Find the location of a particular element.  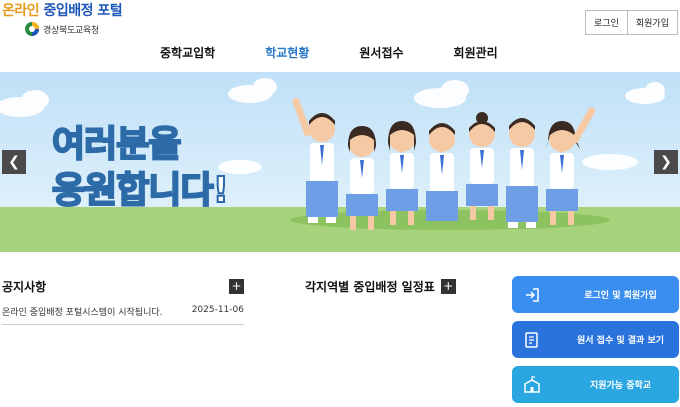

logo-subtitle-text: 경상북도교육청 is located at coordinates (71, 30).